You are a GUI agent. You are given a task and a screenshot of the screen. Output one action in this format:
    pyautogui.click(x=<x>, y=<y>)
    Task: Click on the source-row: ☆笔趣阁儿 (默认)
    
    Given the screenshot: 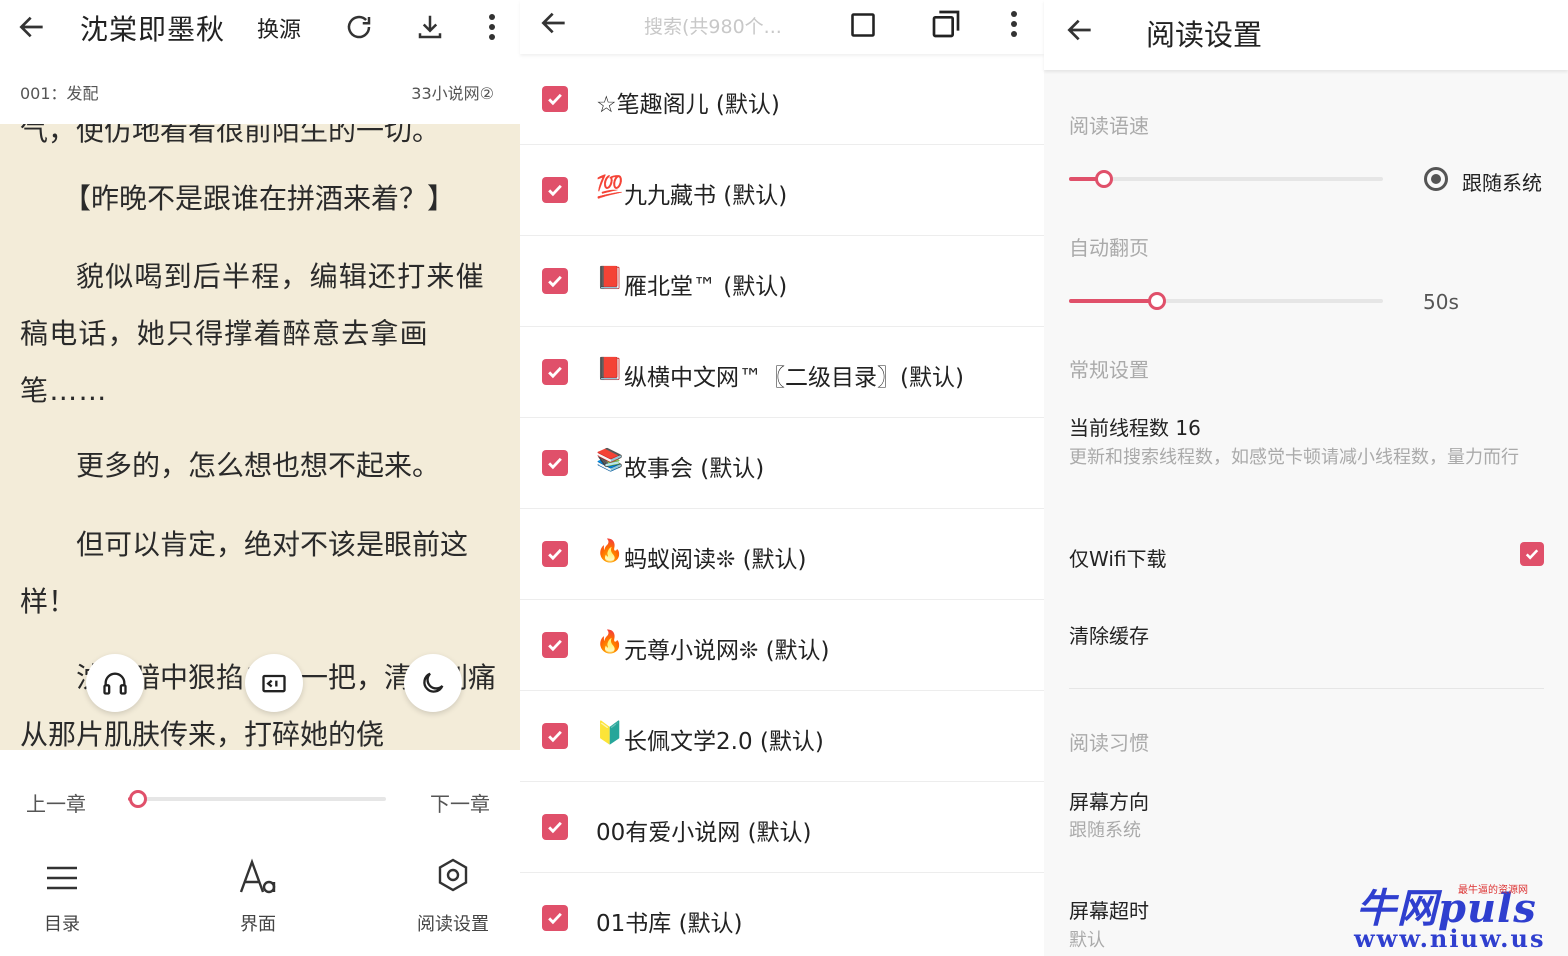 What is the action you would take?
    pyautogui.click(x=782, y=99)
    